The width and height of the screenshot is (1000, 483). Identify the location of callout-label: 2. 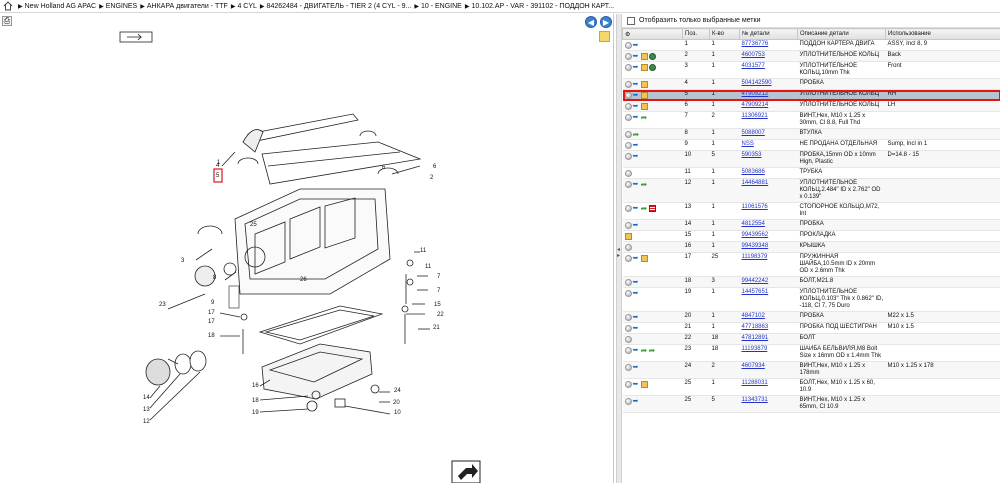
(432, 178).